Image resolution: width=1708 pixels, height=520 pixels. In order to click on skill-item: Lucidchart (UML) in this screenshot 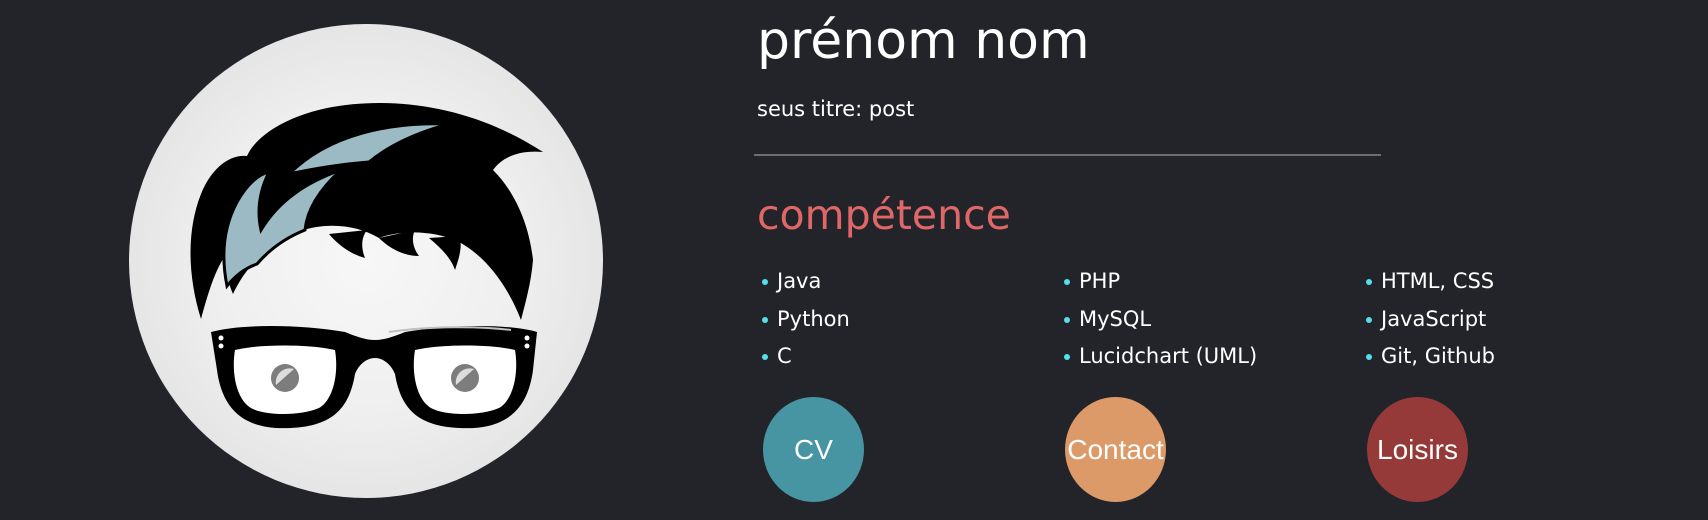, I will do `click(1158, 357)`.